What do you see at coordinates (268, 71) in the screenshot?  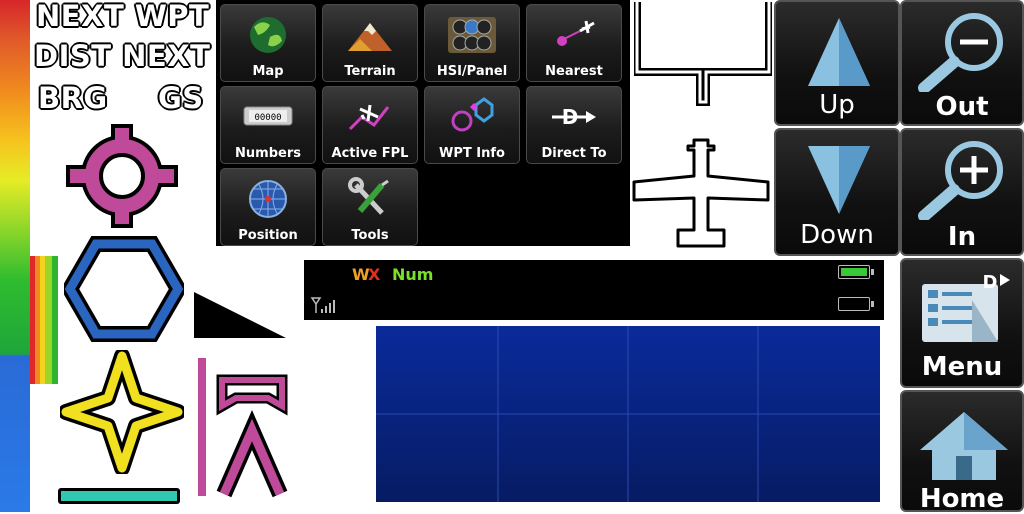 I see `menu-tile-label: Map` at bounding box center [268, 71].